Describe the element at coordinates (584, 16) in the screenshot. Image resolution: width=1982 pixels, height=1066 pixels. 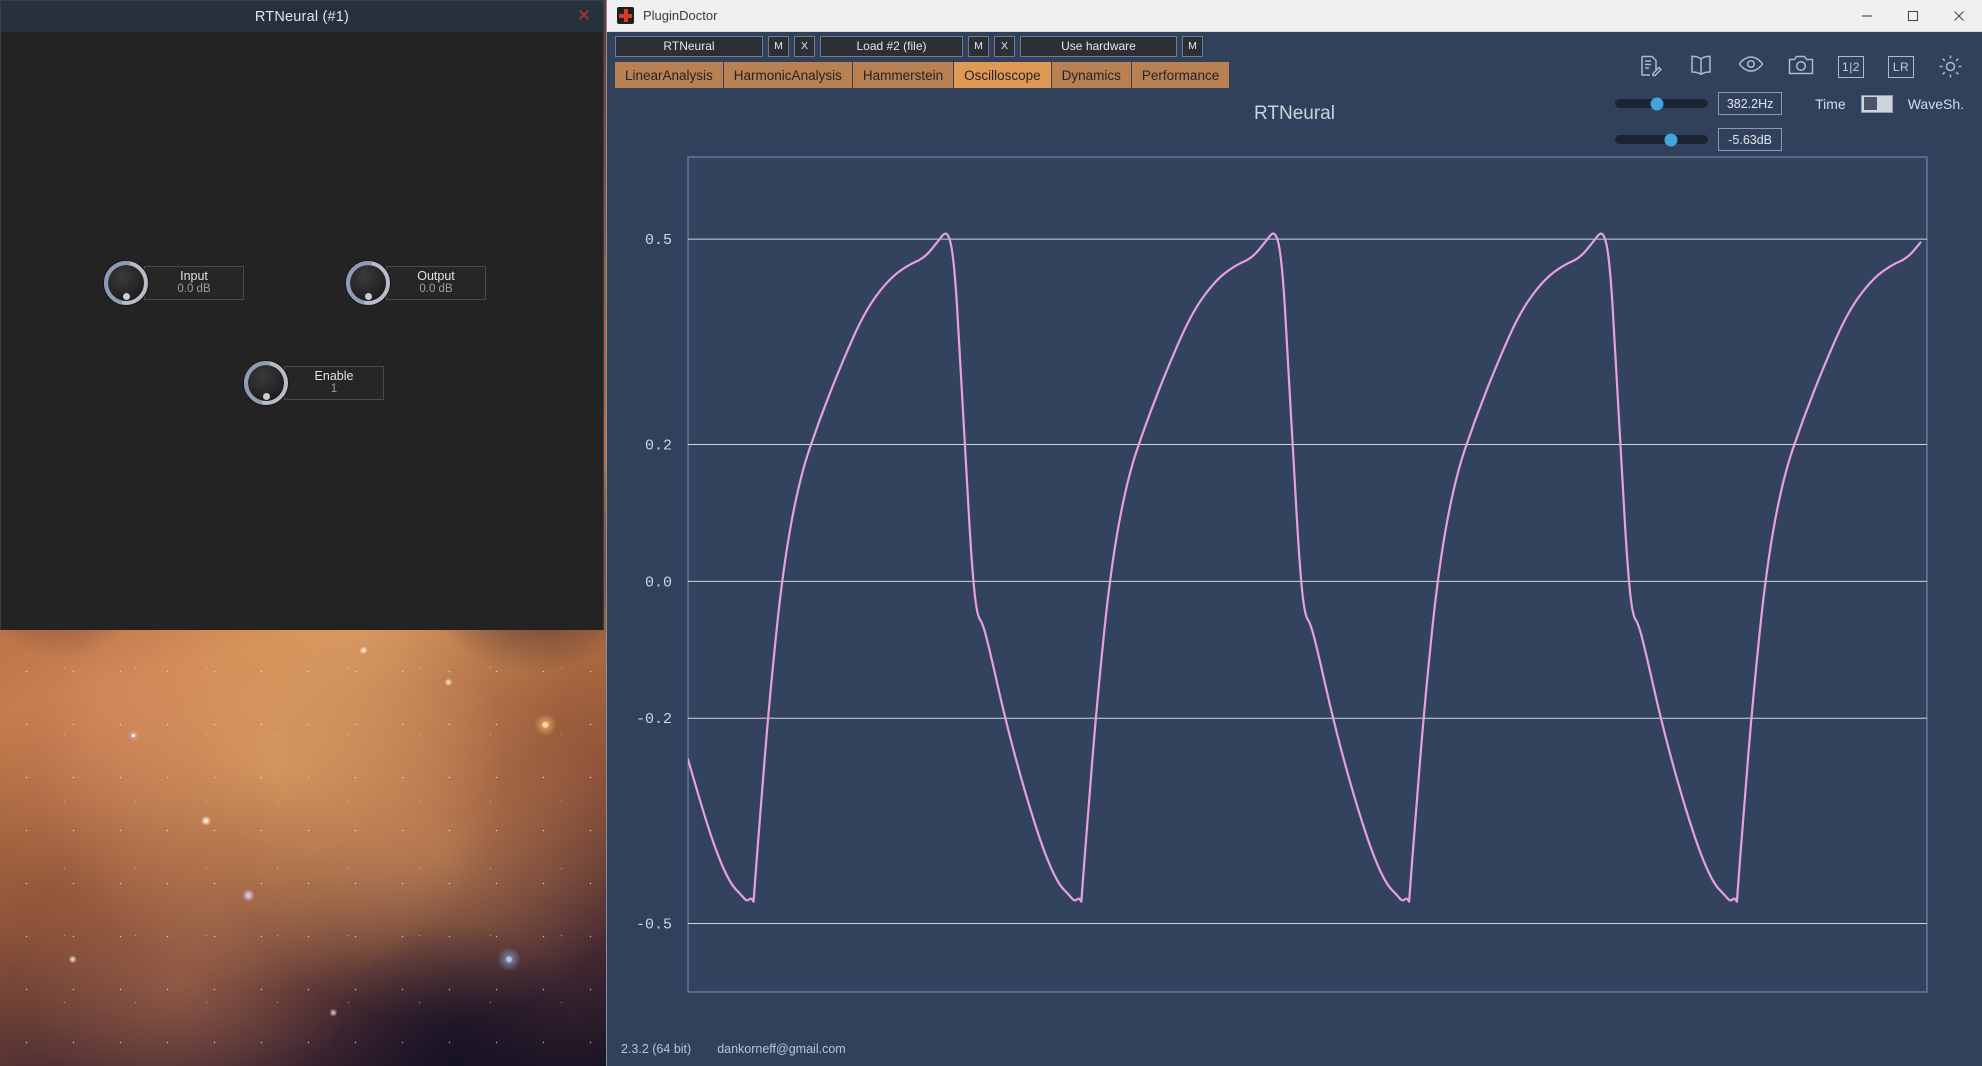
I see `close-icon: ✕` at that location.